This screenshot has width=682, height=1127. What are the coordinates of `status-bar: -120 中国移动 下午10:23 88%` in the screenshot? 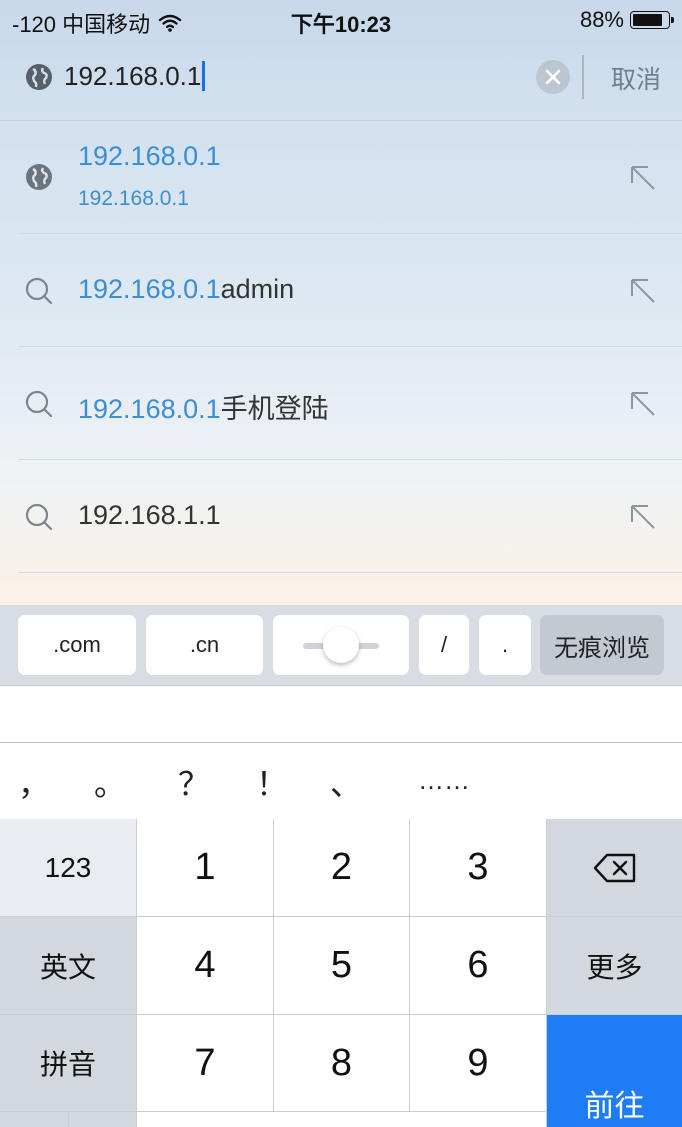 It's located at (341, 19).